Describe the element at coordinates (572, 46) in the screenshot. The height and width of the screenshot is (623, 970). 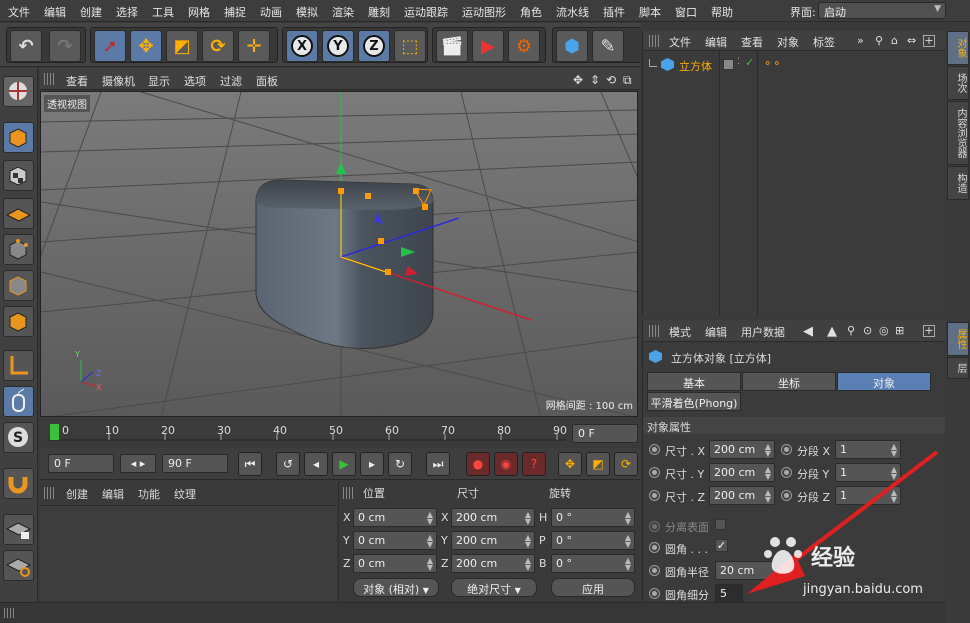
I see `cube-button: ⬢` at that location.